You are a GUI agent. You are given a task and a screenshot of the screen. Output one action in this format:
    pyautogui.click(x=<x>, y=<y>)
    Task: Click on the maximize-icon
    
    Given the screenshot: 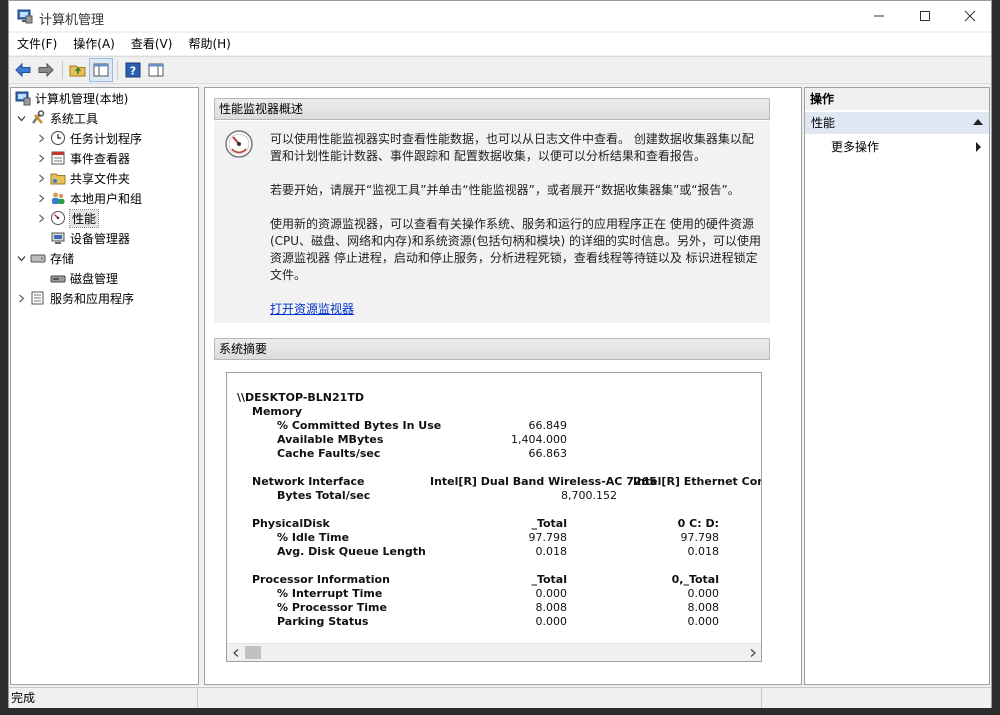 What is the action you would take?
    pyautogui.click(x=925, y=16)
    